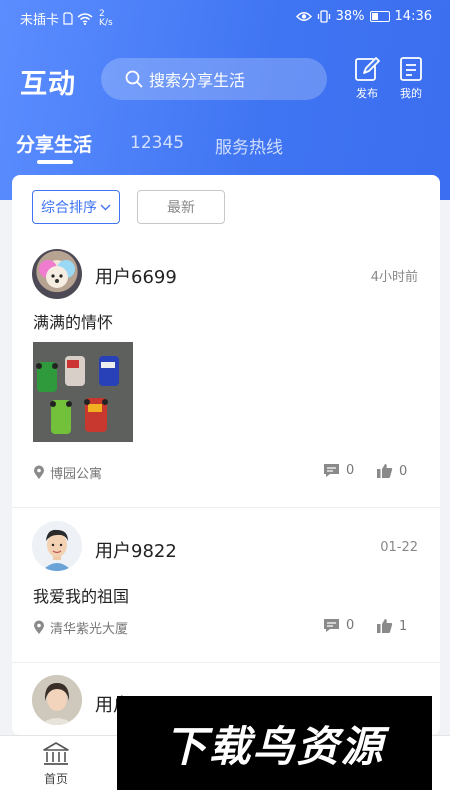 This screenshot has width=450, height=800. What do you see at coordinates (55, 162) in the screenshot?
I see `tab-indicator` at bounding box center [55, 162].